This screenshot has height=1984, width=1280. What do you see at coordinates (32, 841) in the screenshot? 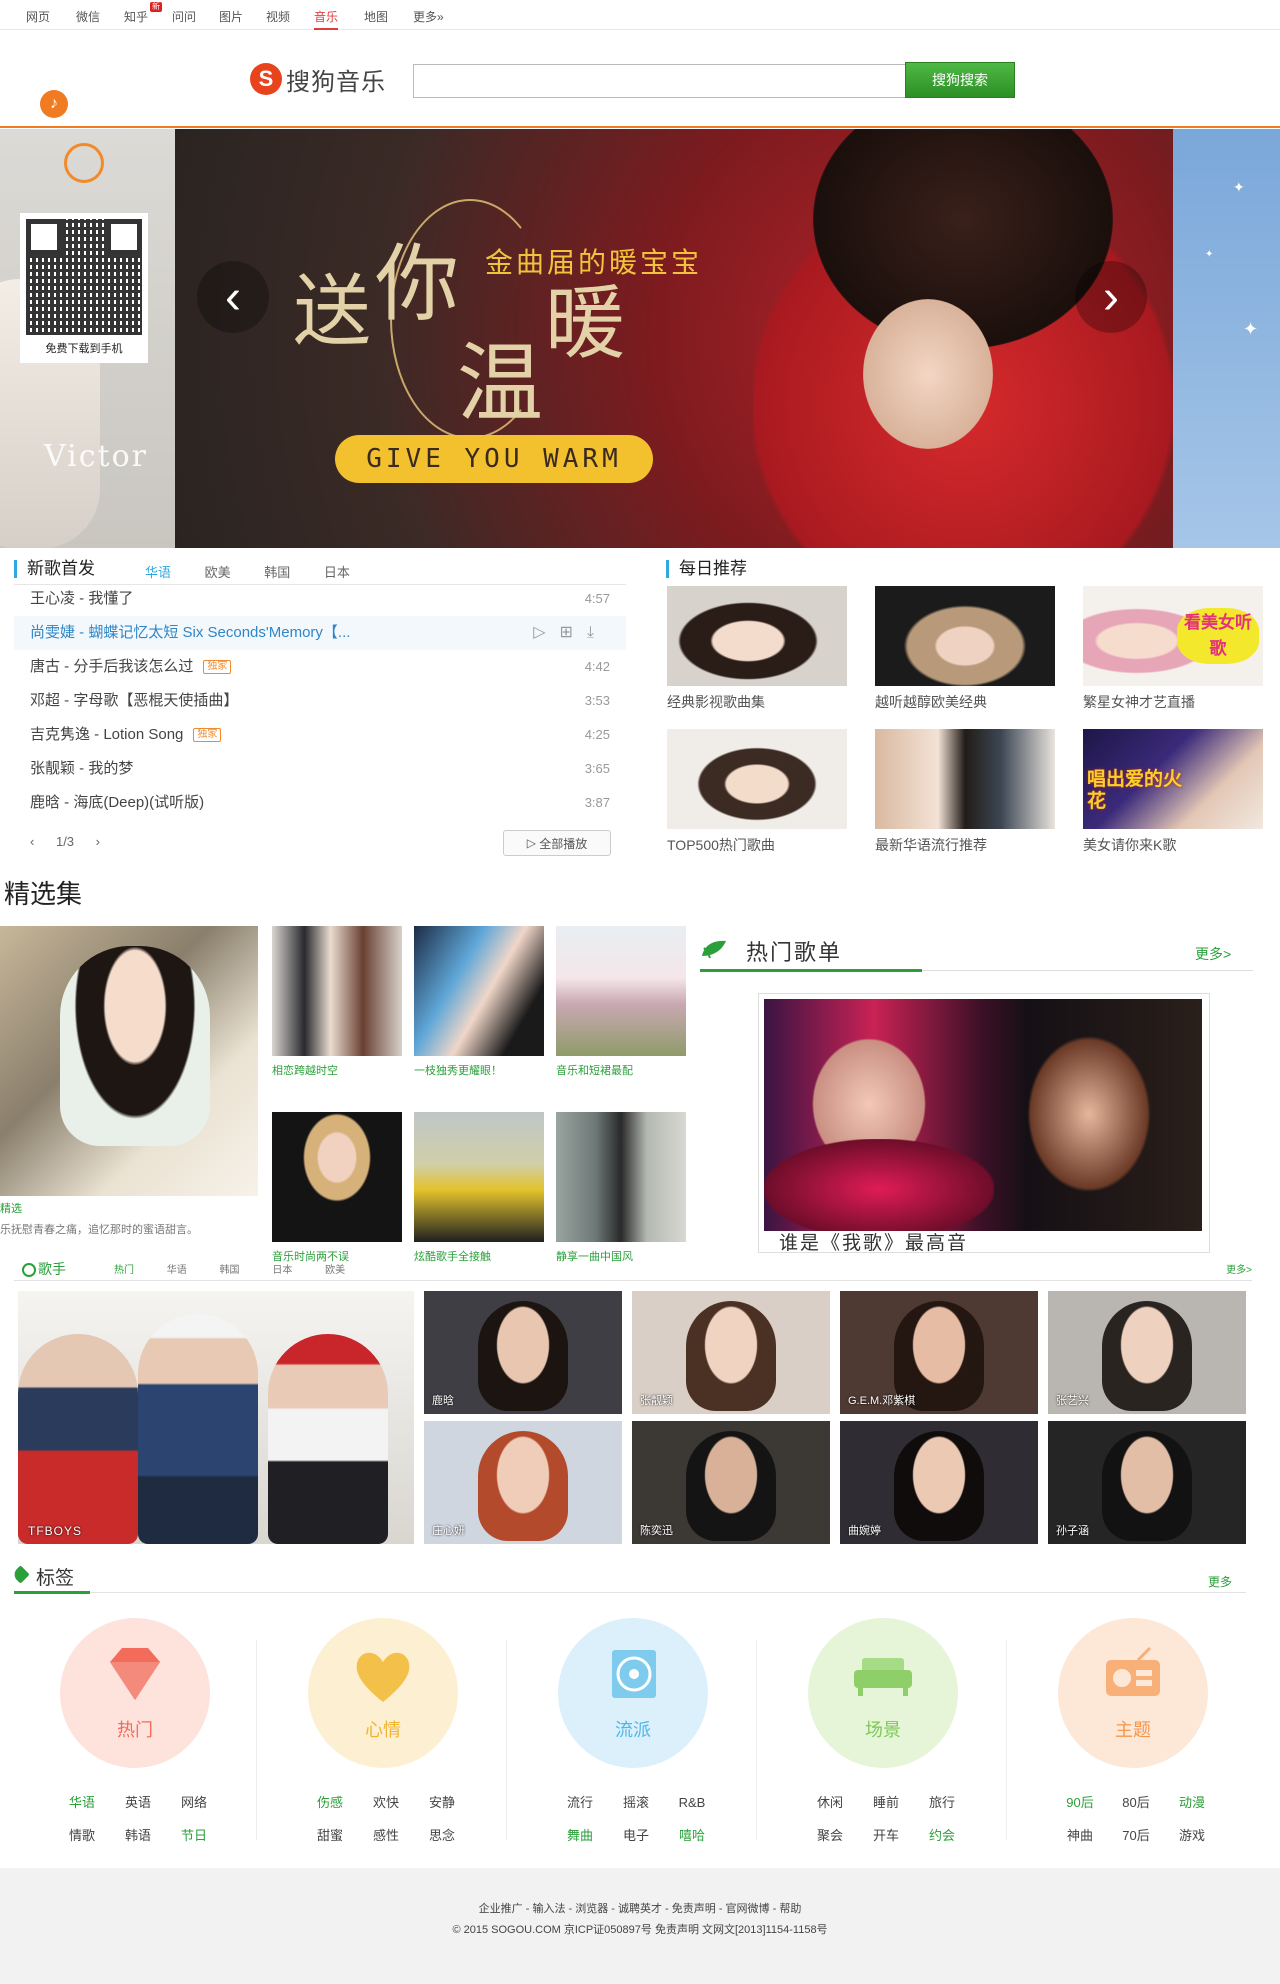
I see `prev-page-button: ‹` at bounding box center [32, 841].